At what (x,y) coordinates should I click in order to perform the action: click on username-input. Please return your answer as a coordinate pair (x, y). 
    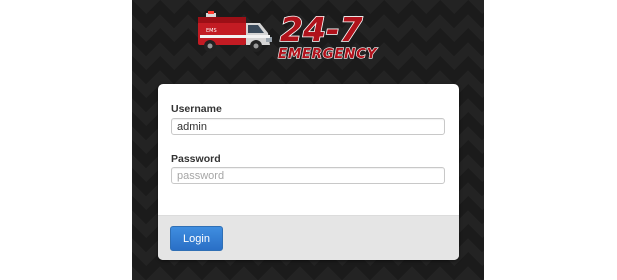
    Looking at the image, I should click on (308, 126).